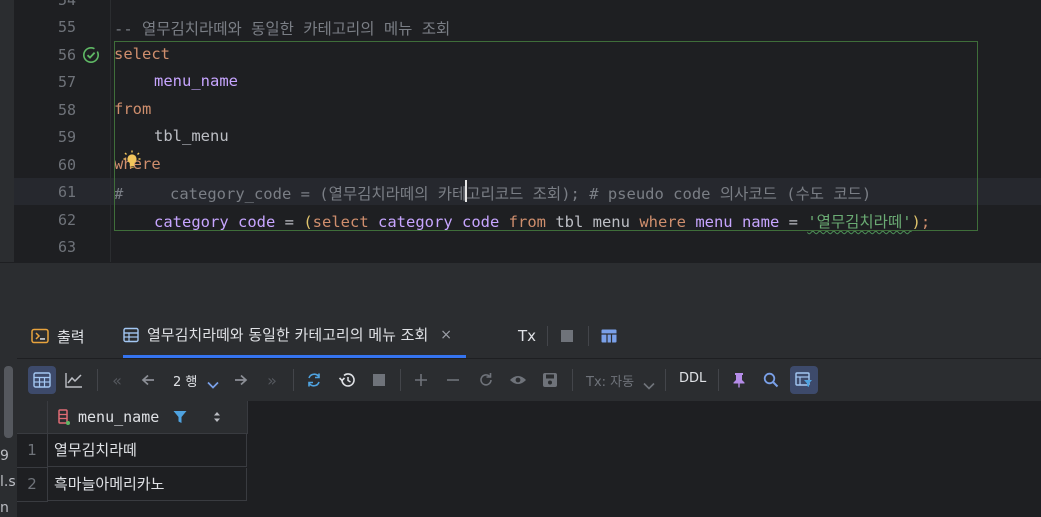 The image size is (1041, 517). Describe the element at coordinates (272, 380) in the screenshot. I see `last-page-button: »` at that location.